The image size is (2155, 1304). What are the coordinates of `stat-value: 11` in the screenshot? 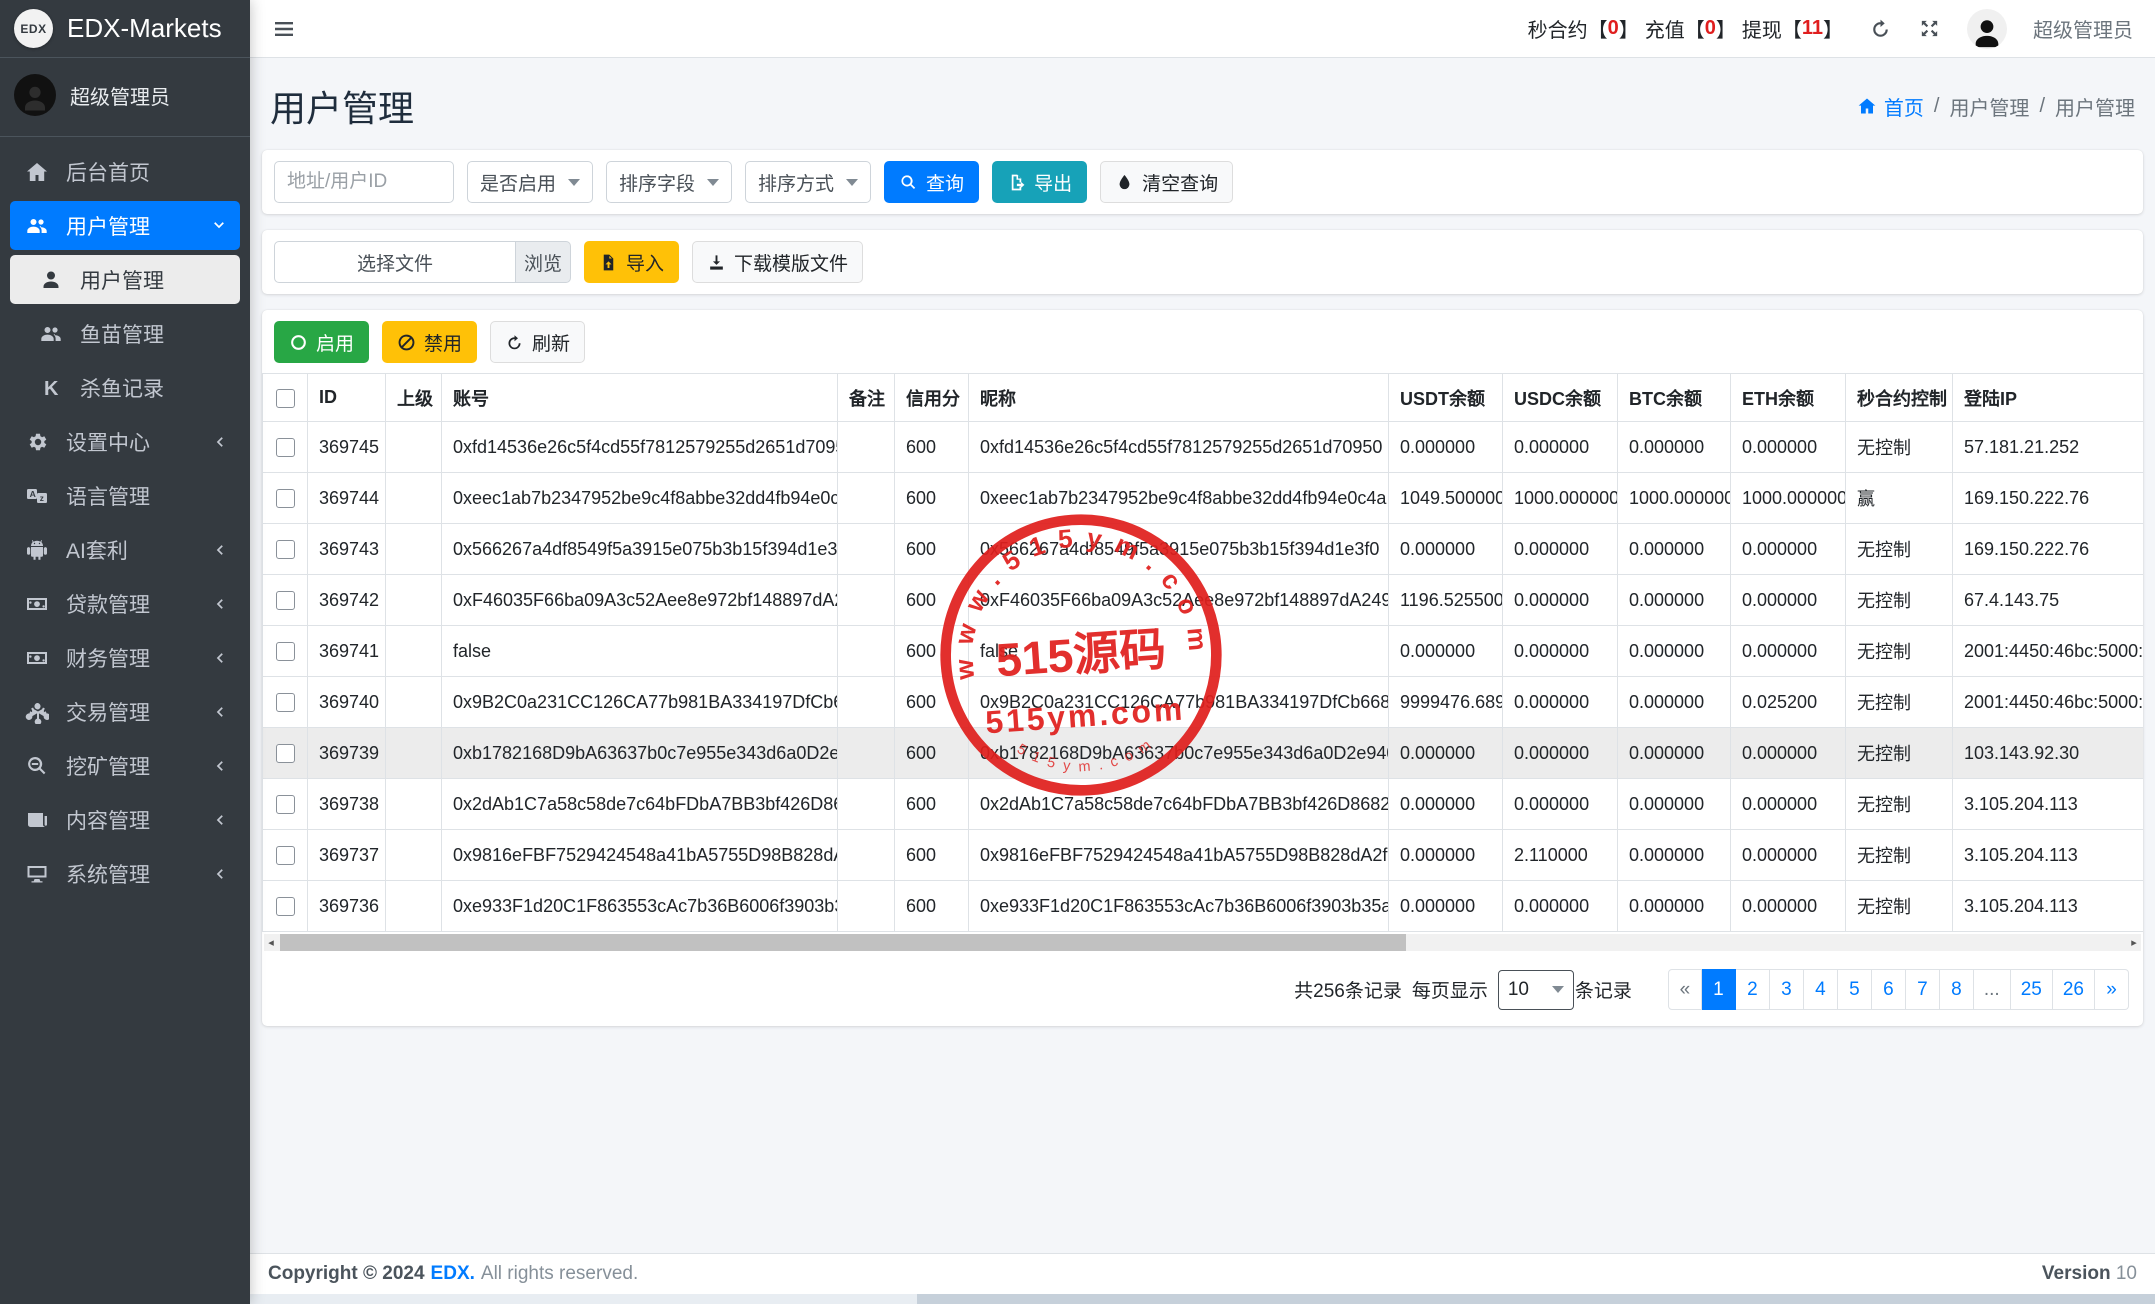 It's located at (1812, 28).